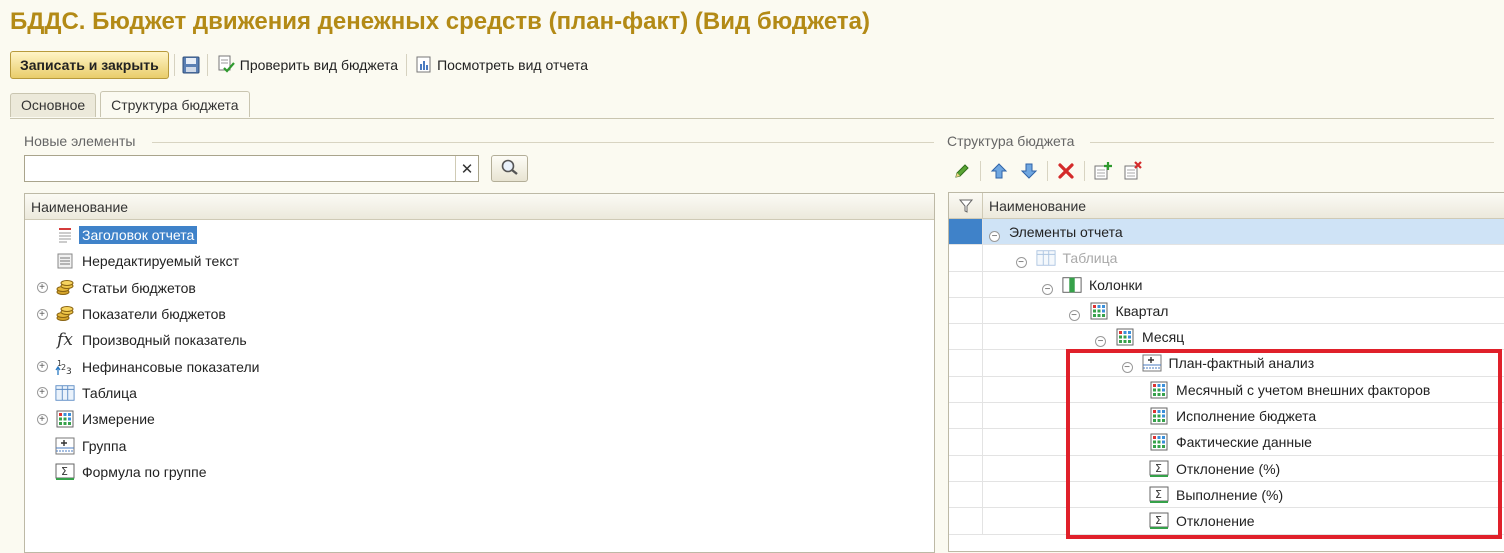 The image size is (1504, 553). What do you see at coordinates (1226, 232) in the screenshot?
I see `tree-row: − Элементы отчета` at bounding box center [1226, 232].